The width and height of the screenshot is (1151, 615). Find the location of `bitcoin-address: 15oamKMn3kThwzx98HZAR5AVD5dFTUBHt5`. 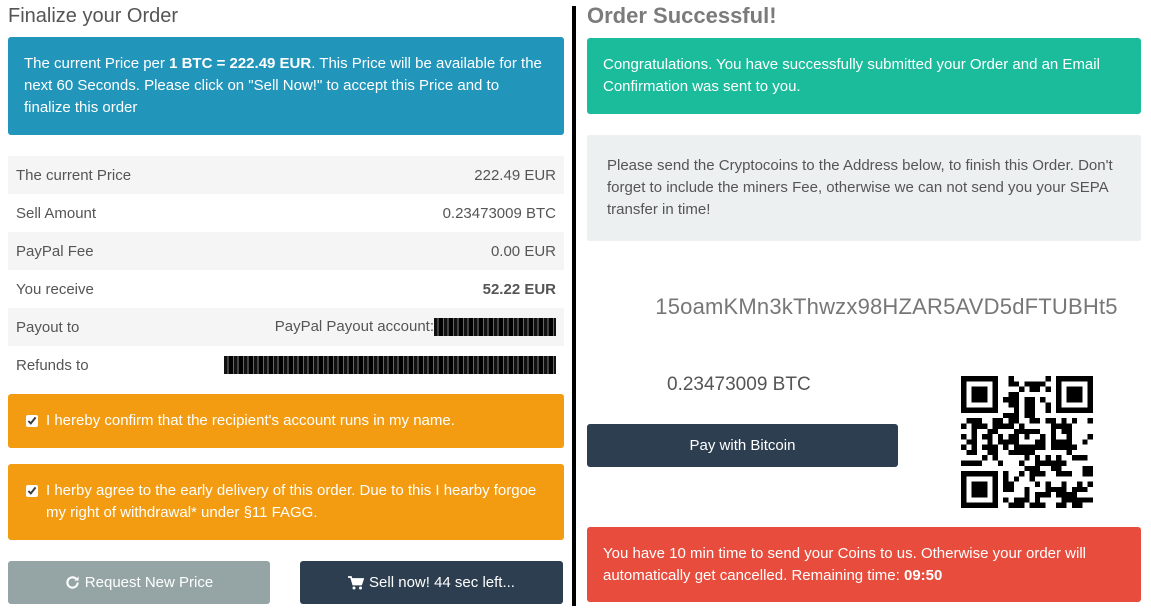

bitcoin-address: 15oamKMn3kThwzx98HZAR5AVD5dFTUBHt5 is located at coordinates (864, 307).